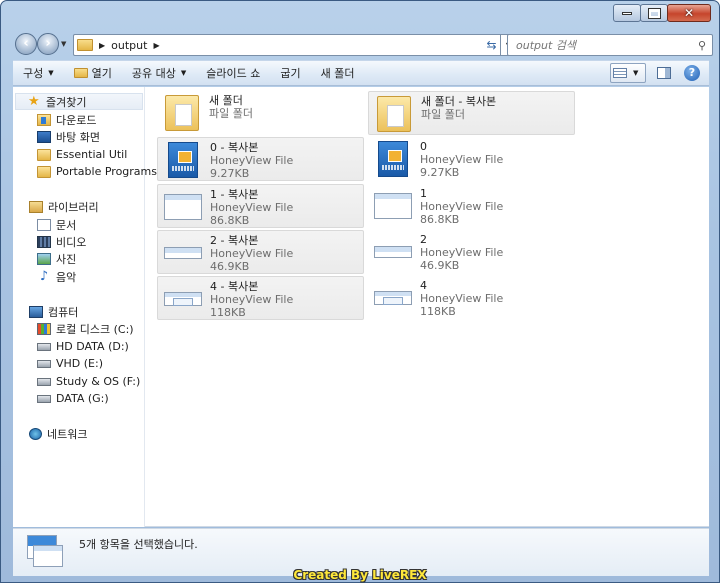 The image size is (720, 583). I want to click on file-item-new-folder: 새 폴더 파일 폴더, so click(260, 113).